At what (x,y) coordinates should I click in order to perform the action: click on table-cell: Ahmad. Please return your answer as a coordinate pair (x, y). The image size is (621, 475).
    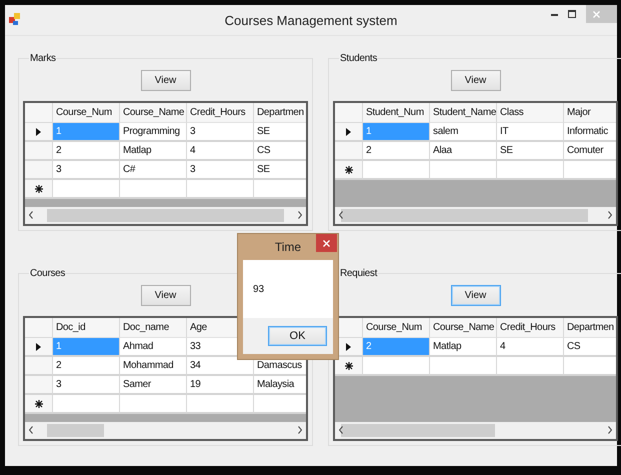
    Looking at the image, I should click on (153, 347).